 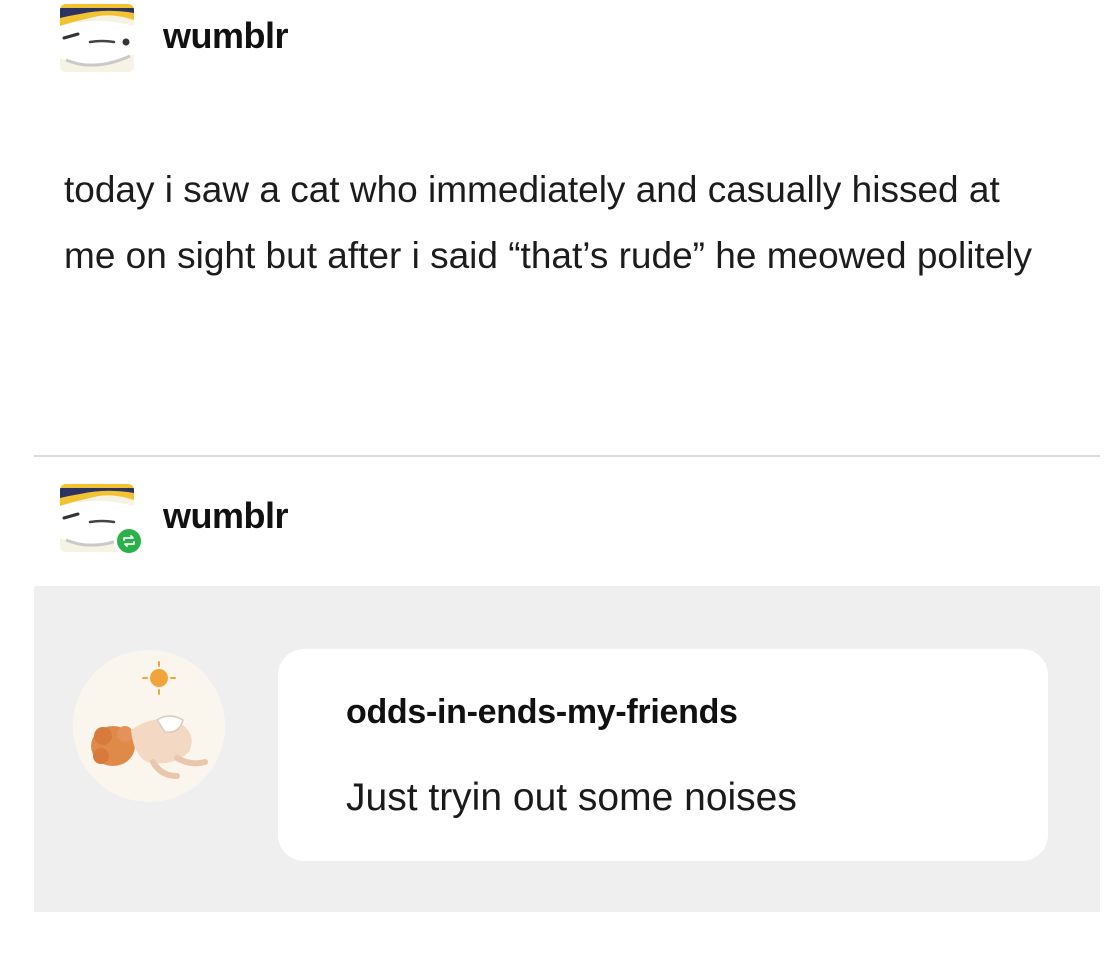 I want to click on reply-username: odds-in-ends-my-friends, so click(x=542, y=712).